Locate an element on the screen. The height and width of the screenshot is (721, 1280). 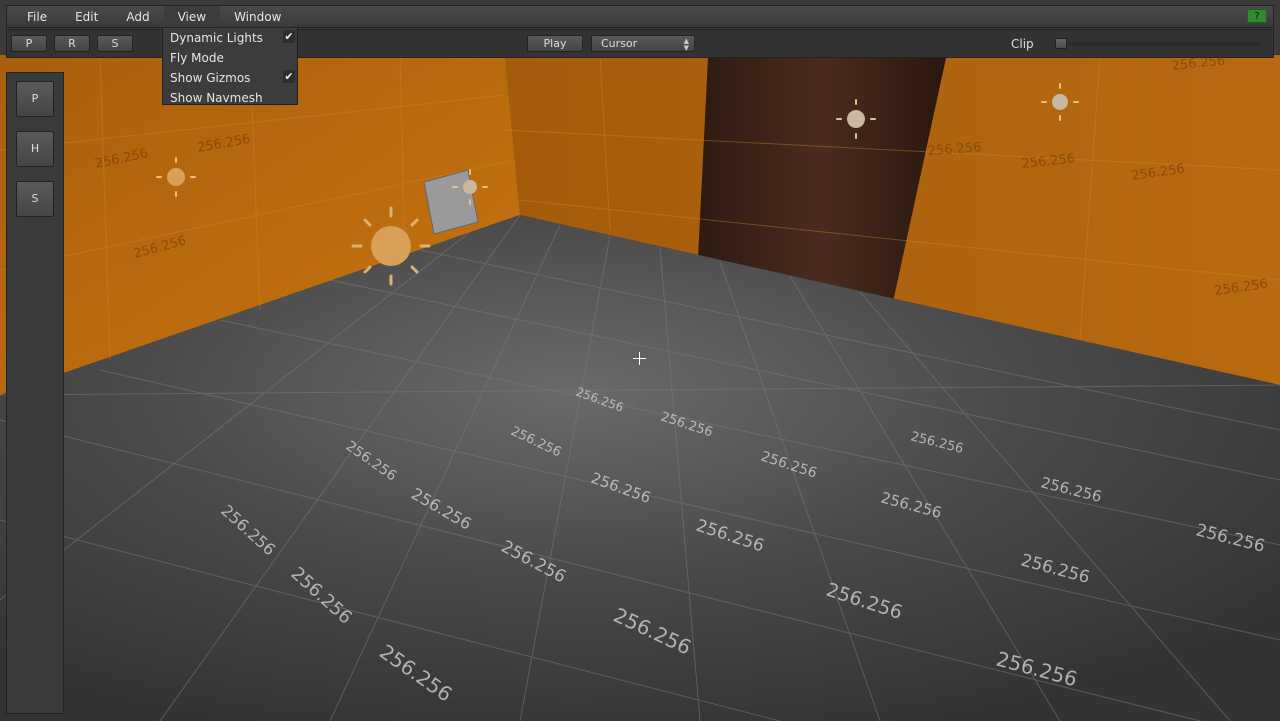
clip-slider is located at coordinates (1158, 43).